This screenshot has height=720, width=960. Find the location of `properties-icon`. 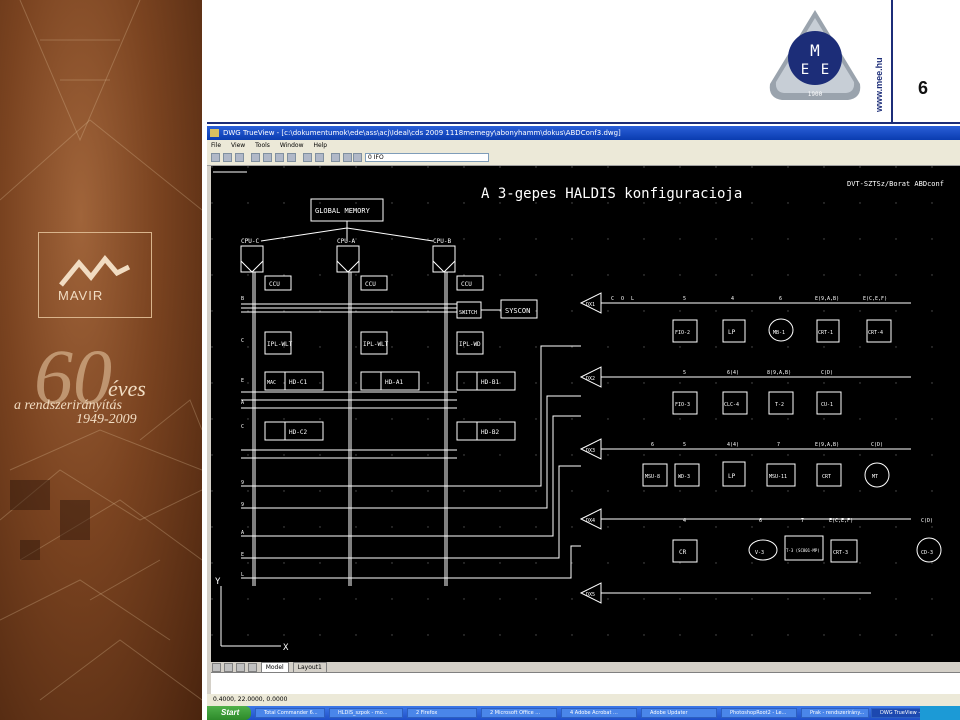

properties-icon is located at coordinates (319, 157).